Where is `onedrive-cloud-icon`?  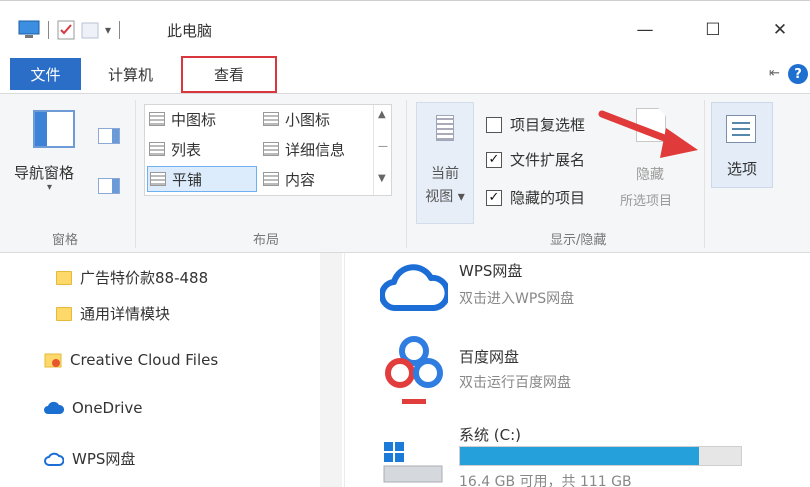 onedrive-cloud-icon is located at coordinates (54, 407).